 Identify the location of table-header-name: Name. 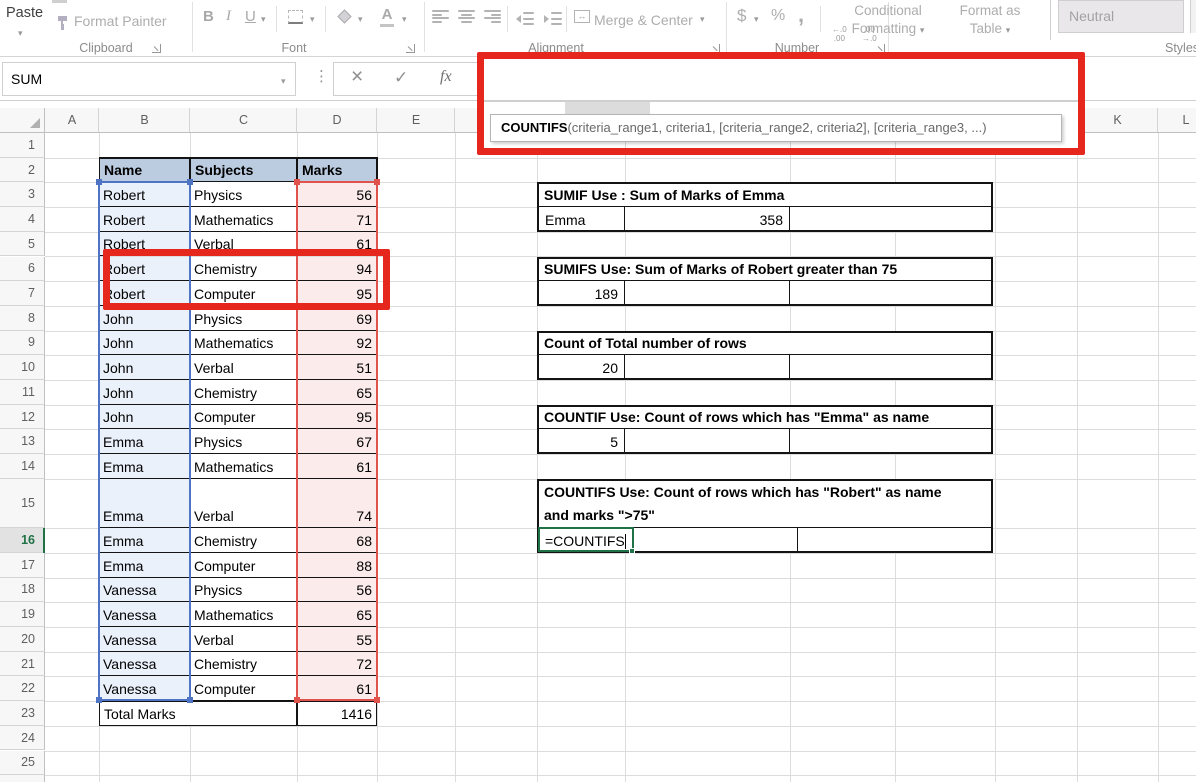
(144, 170).